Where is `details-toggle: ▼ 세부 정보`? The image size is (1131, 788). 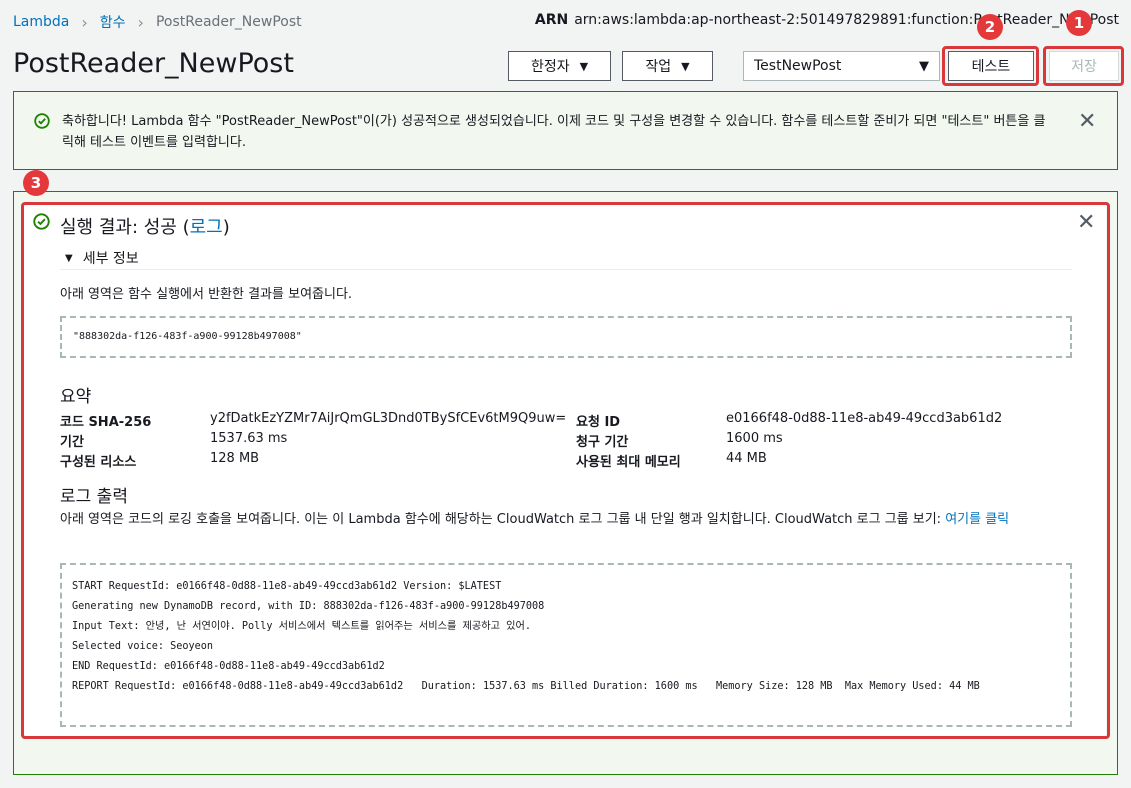
details-toggle: ▼ 세부 정보 is located at coordinates (102, 258).